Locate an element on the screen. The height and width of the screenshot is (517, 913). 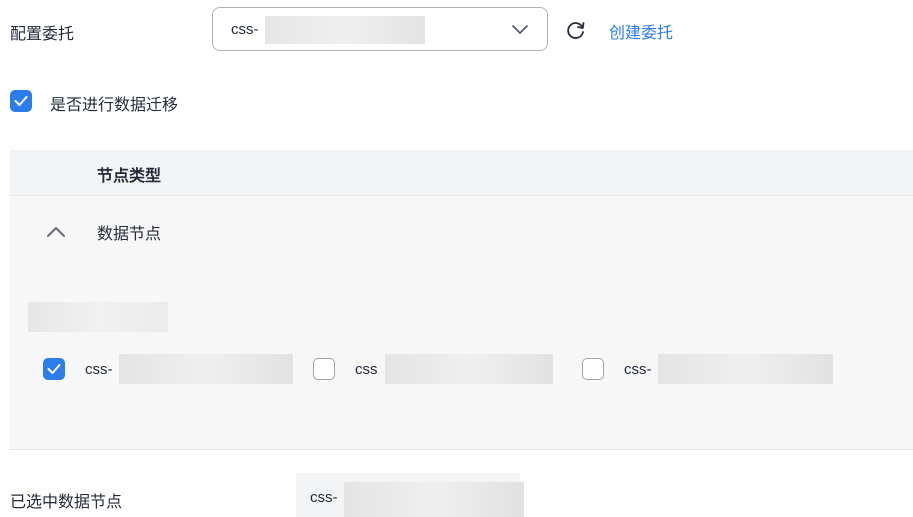
delegation-label: 配置委托 is located at coordinates (42, 33).